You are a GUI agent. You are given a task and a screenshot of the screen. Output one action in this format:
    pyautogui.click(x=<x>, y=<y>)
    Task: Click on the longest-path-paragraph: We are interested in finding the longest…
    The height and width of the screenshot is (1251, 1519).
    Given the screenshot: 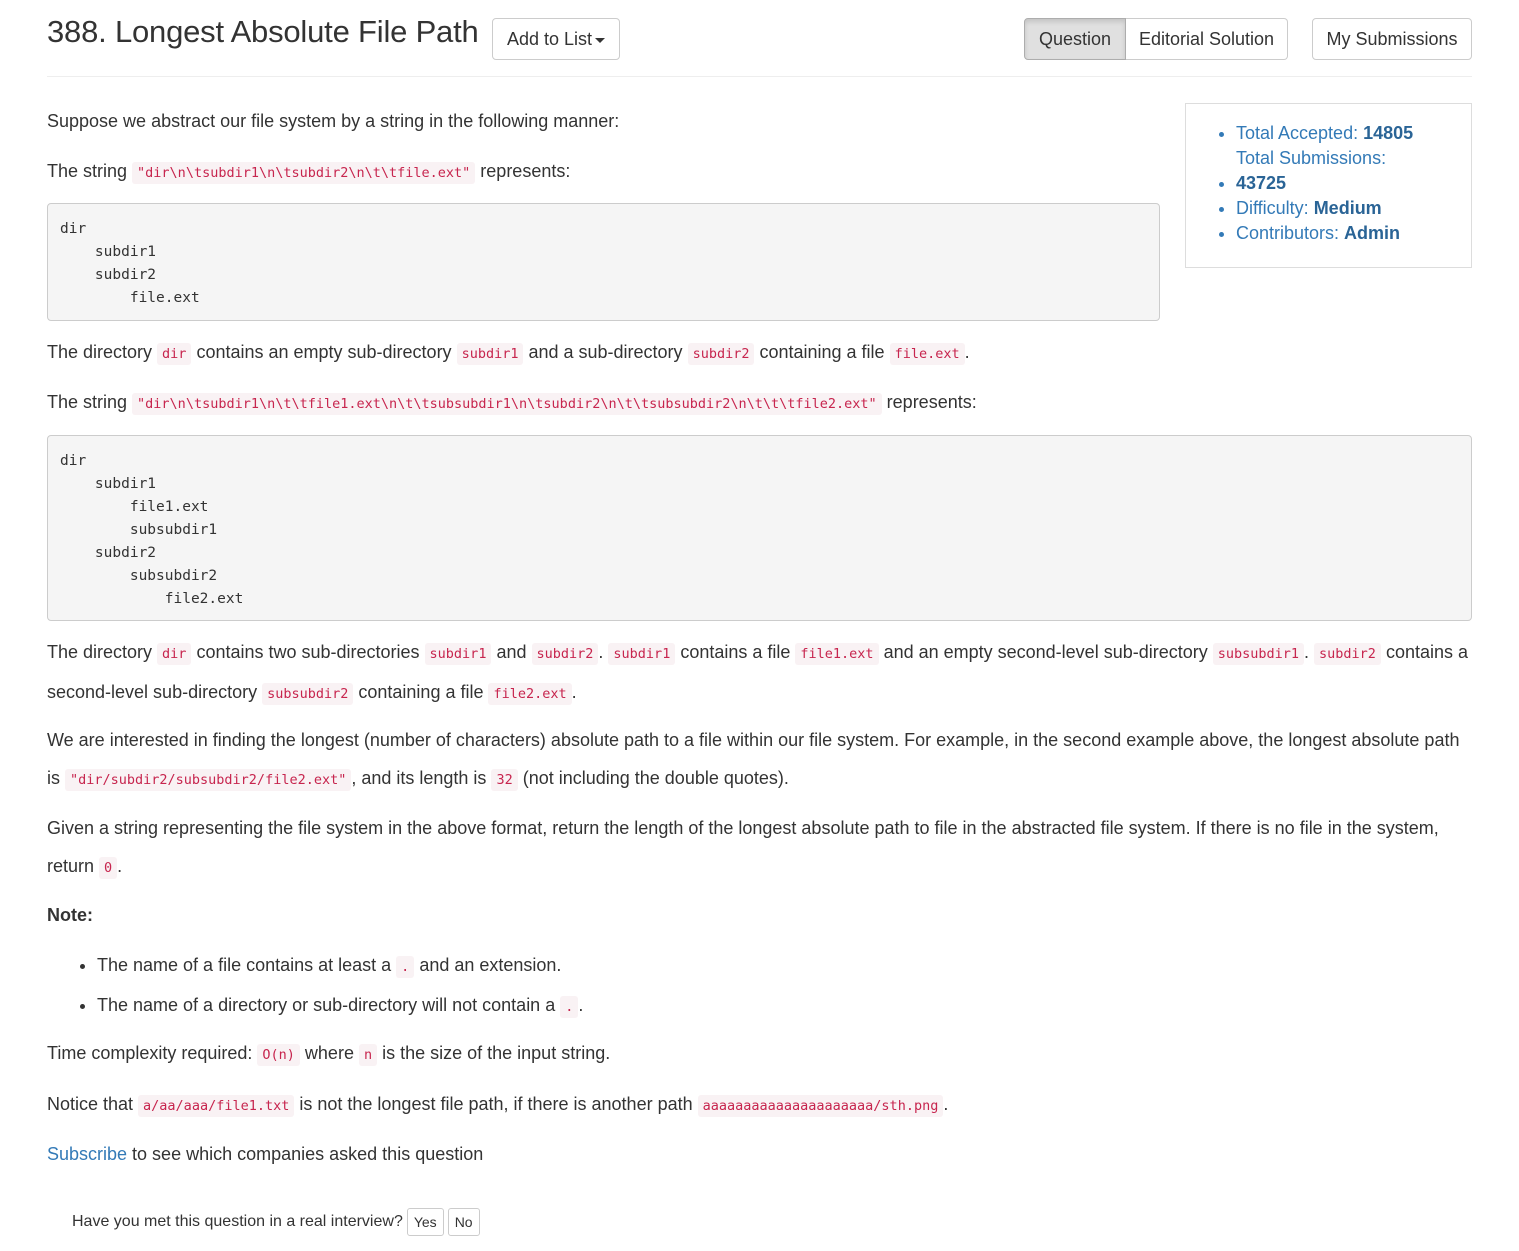 What is the action you would take?
    pyautogui.click(x=759, y=760)
    